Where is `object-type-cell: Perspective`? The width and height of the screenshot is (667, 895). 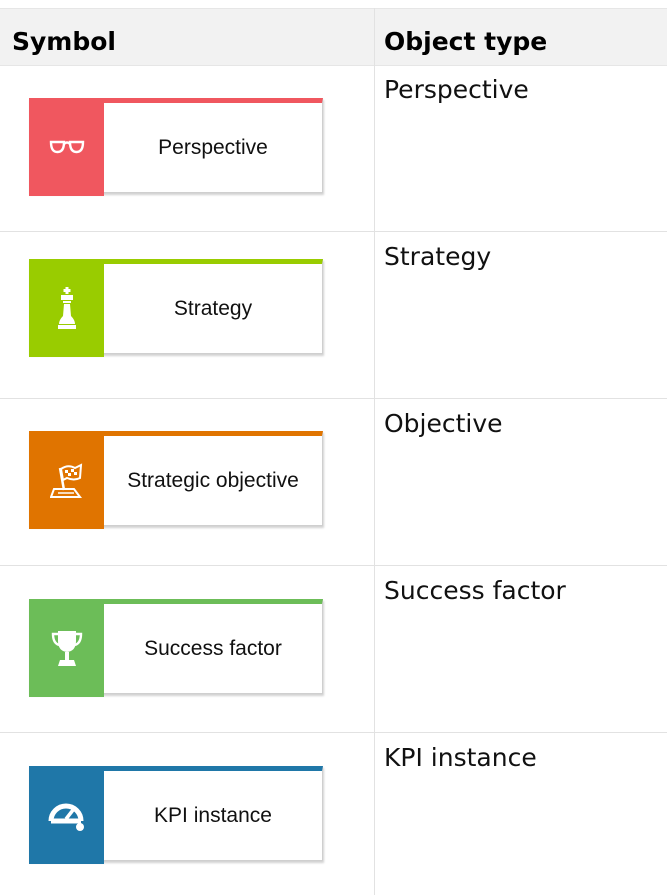
object-type-cell: Perspective is located at coordinates (456, 89).